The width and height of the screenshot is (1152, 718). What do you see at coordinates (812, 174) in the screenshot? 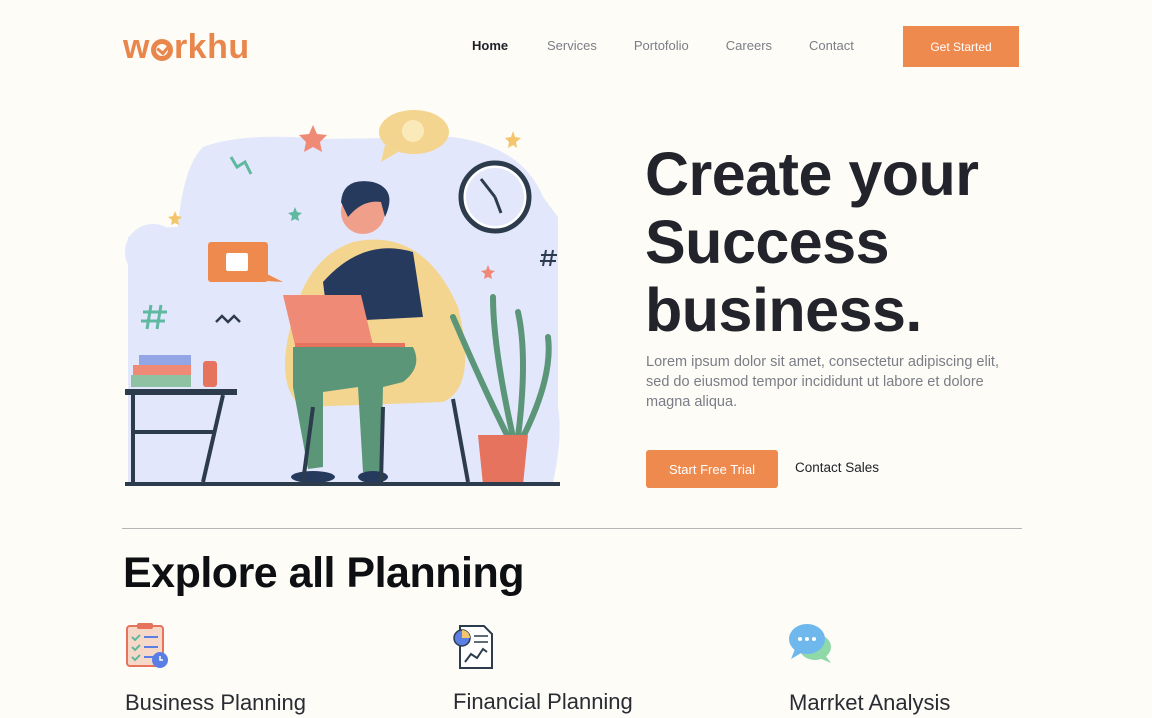
I see `hero-title-line1: Create your` at bounding box center [812, 174].